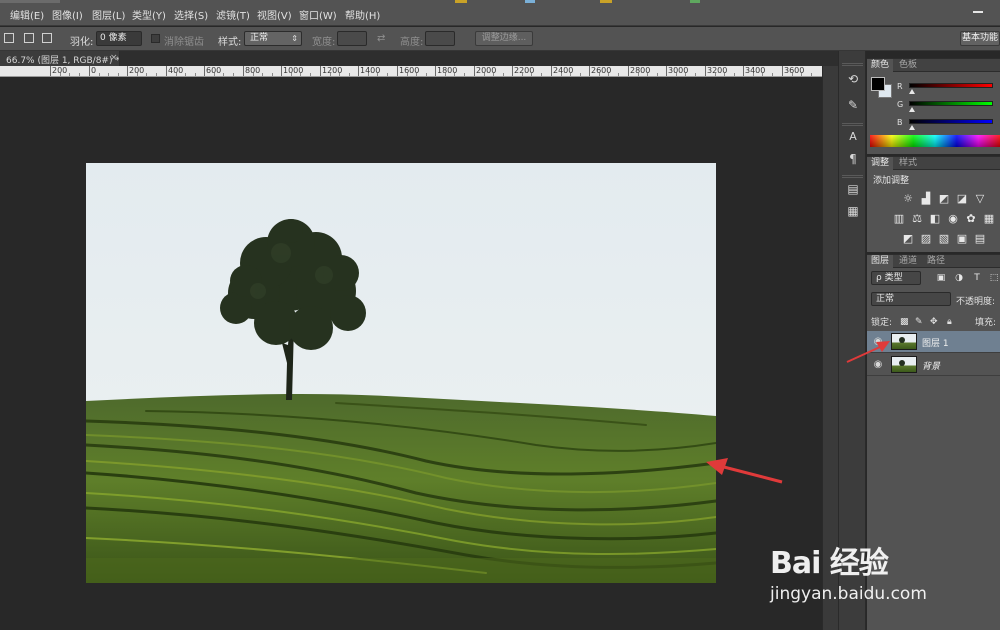 Image resolution: width=1000 pixels, height=630 pixels. Describe the element at coordinates (440, 38) in the screenshot. I see `height-input` at that location.